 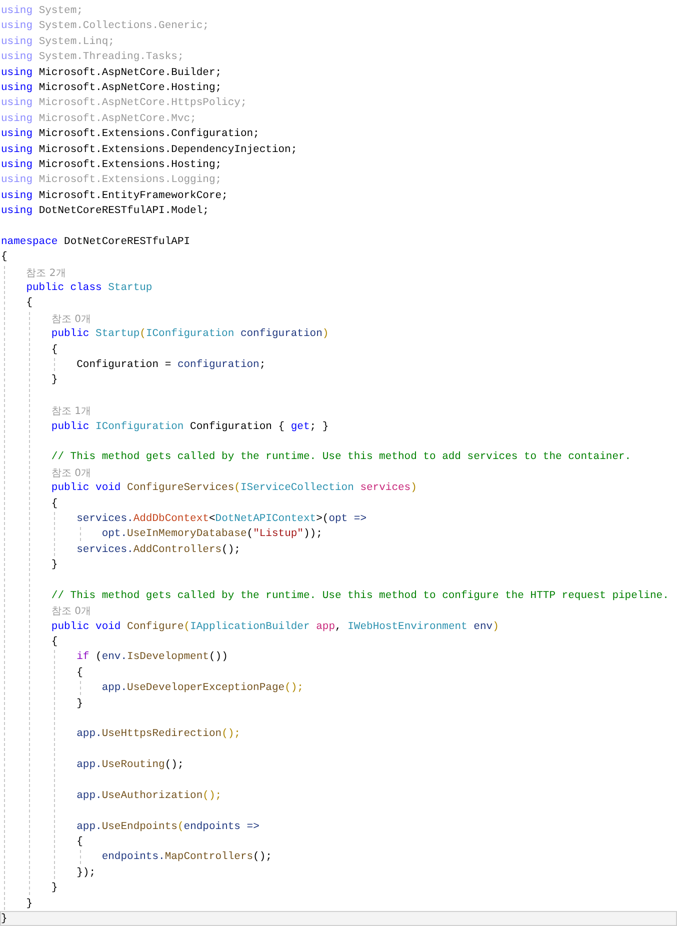 What do you see at coordinates (189, 426) in the screenshot?
I see `code-line: public IConfiguration Configuration { get; }` at bounding box center [189, 426].